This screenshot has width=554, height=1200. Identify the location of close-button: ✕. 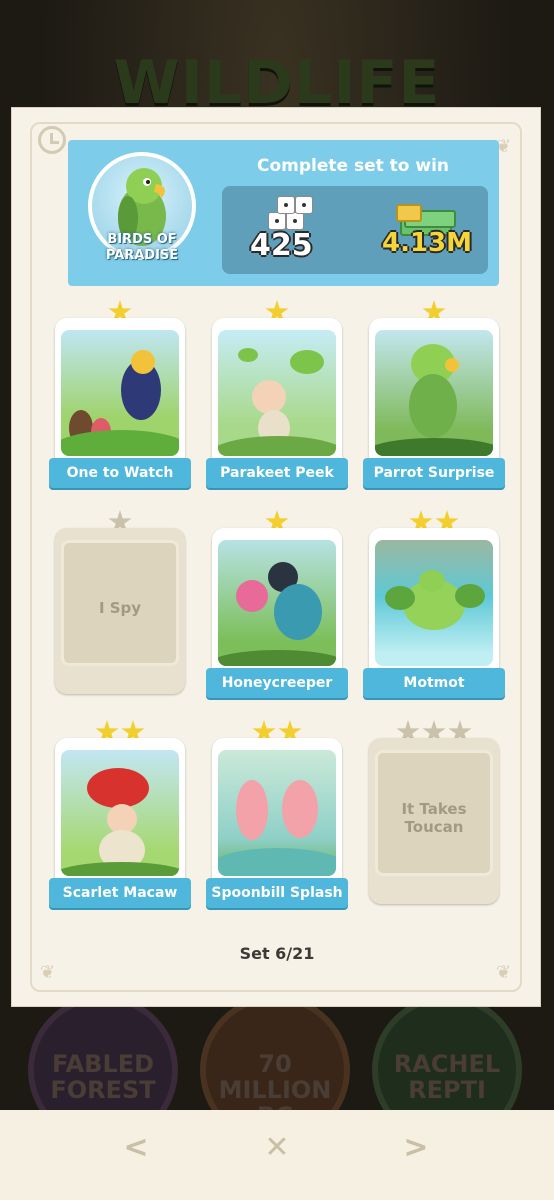
(277, 1148).